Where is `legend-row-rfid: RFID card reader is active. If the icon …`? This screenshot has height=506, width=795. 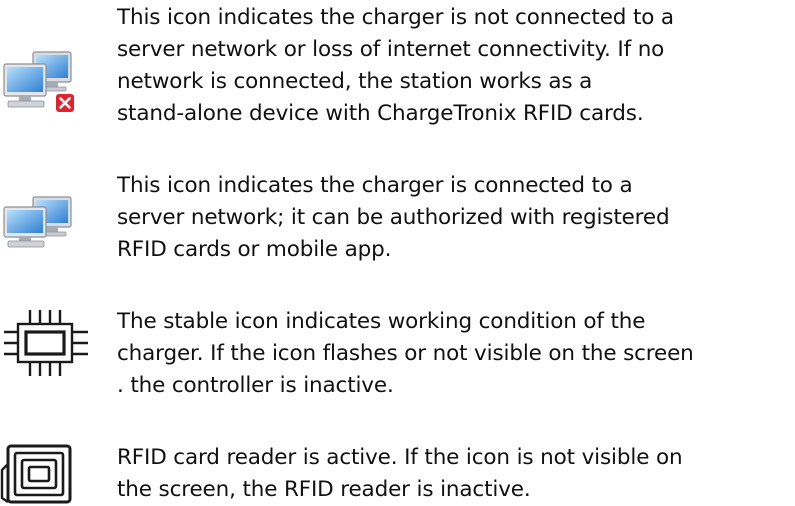 legend-row-rfid: RFID card reader is active. If the icon … is located at coordinates (397, 472).